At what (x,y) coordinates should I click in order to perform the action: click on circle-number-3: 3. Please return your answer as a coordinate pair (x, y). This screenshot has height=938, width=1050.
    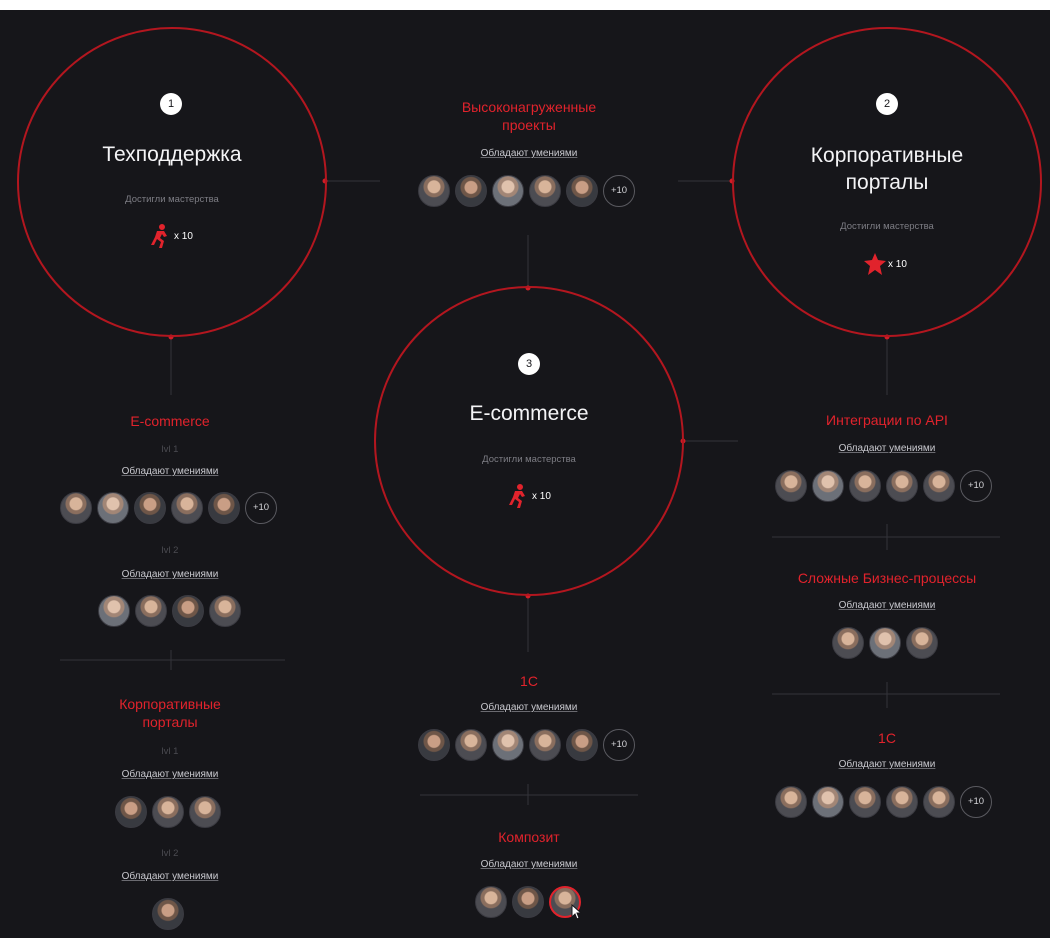
    Looking at the image, I should click on (529, 364).